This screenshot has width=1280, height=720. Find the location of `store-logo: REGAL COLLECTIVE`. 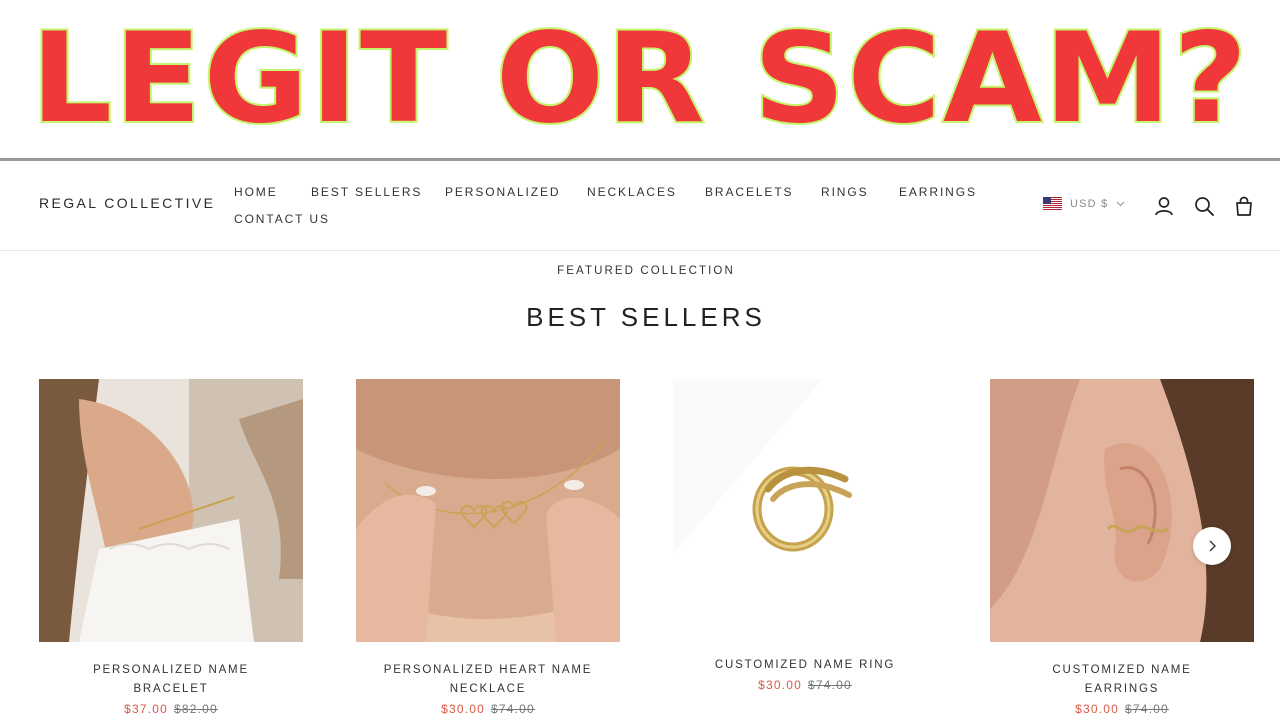

store-logo: REGAL COLLECTIVE is located at coordinates (127, 203).